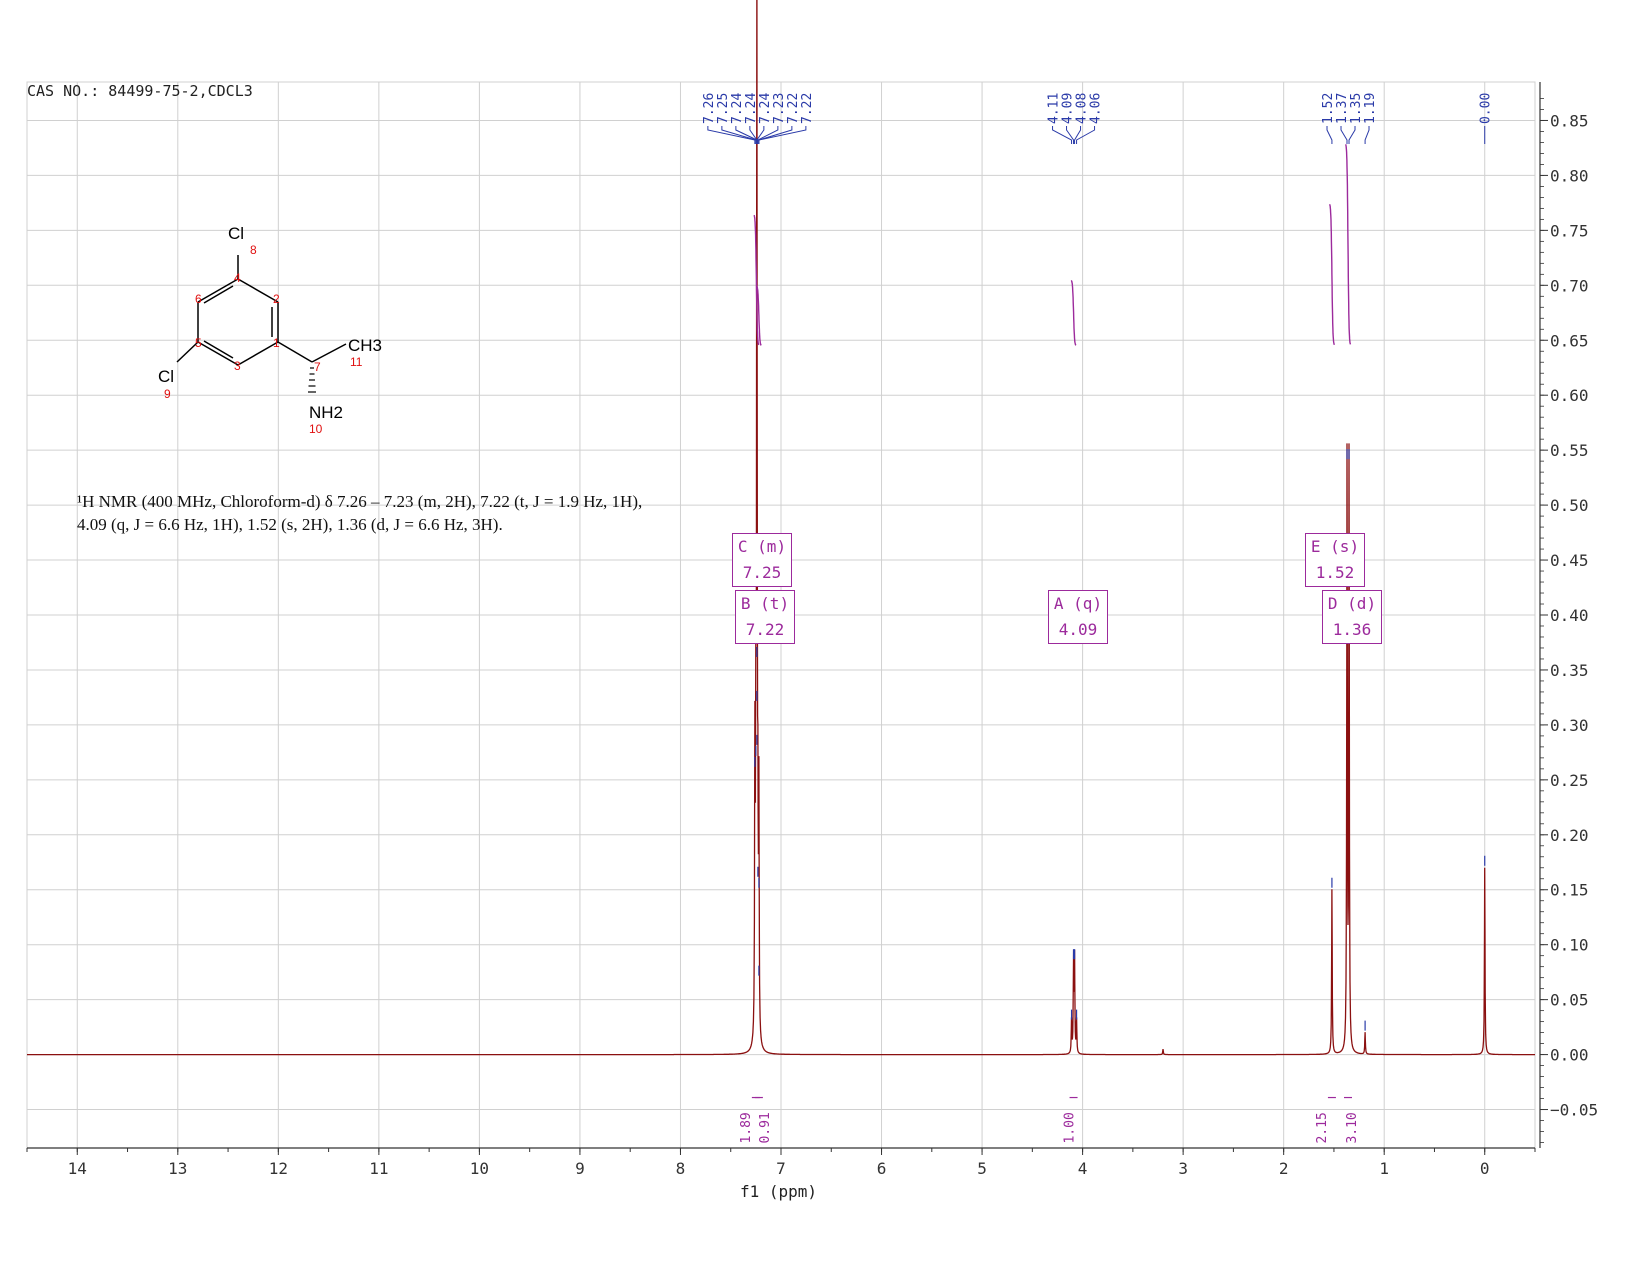  What do you see at coordinates (1569, 340) in the screenshot?
I see `y-tick-label: 0.65` at bounding box center [1569, 340].